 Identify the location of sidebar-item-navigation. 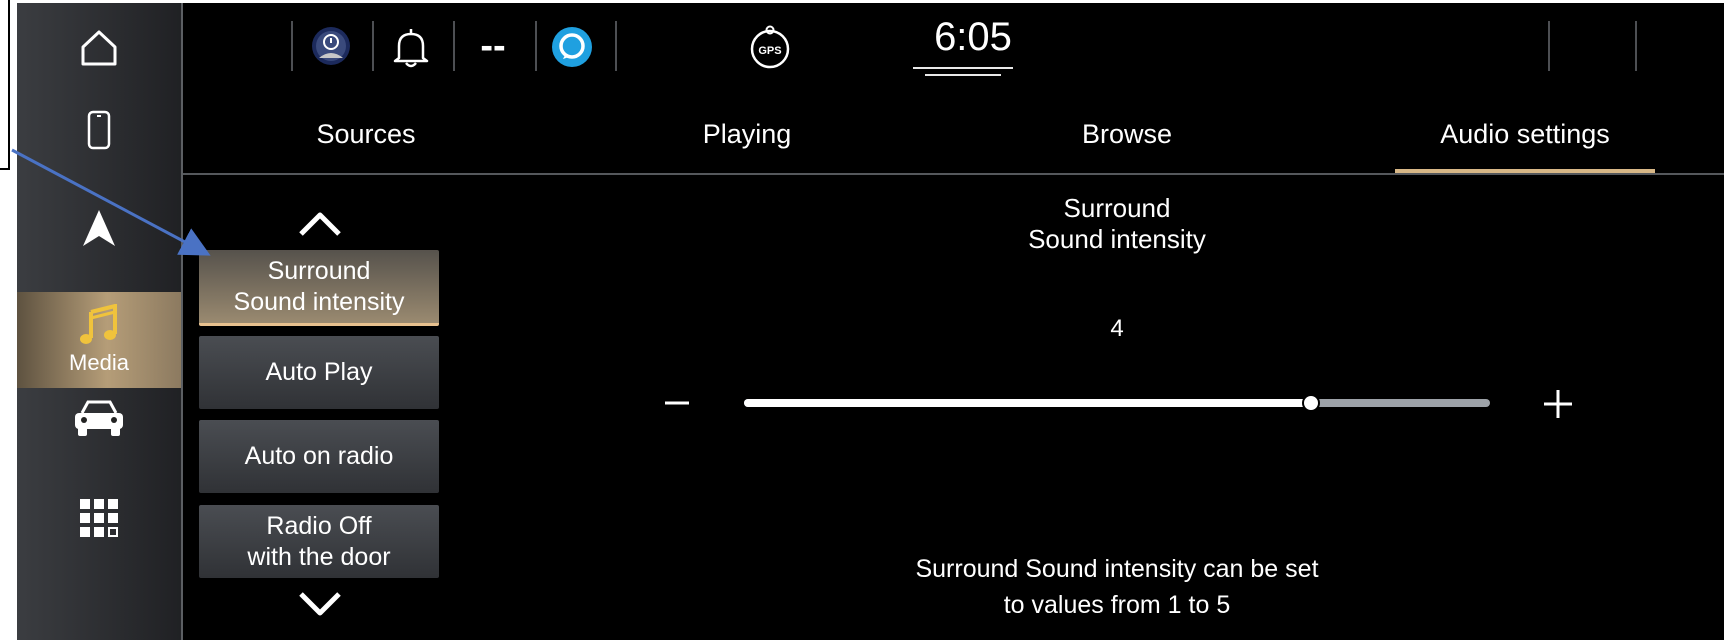
(99, 228).